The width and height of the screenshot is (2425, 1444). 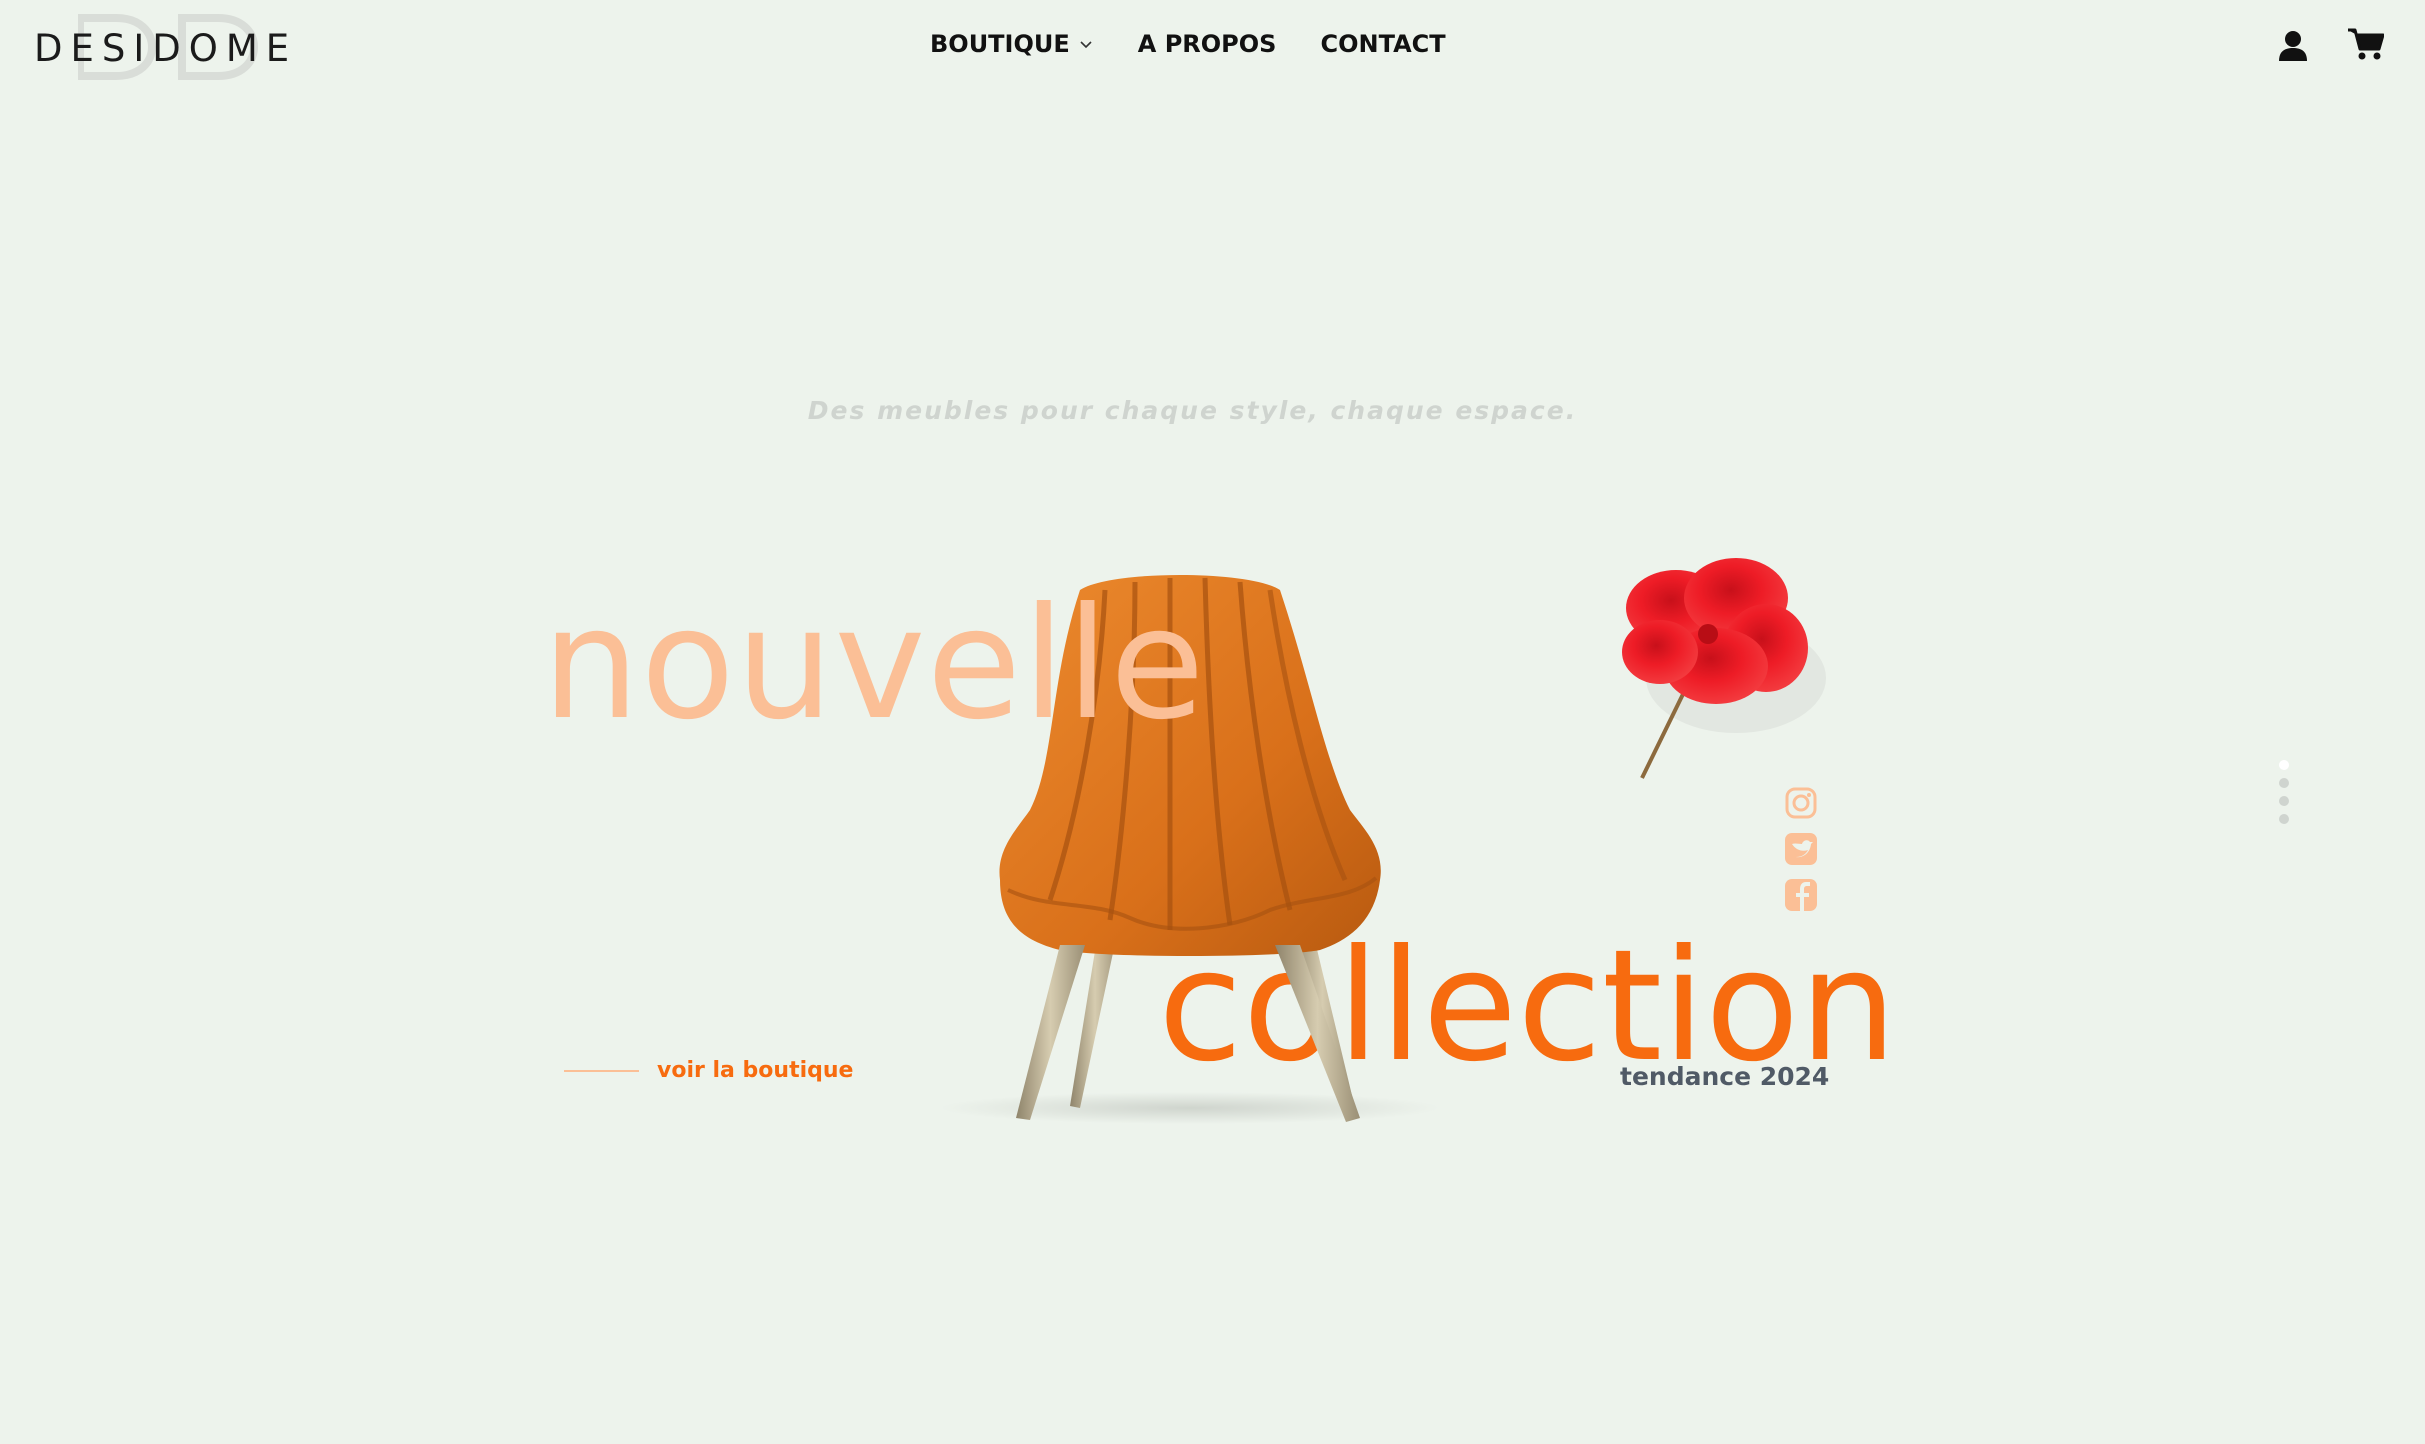 I want to click on nav-a-propos-label: A PROPOS, so click(x=1207, y=44).